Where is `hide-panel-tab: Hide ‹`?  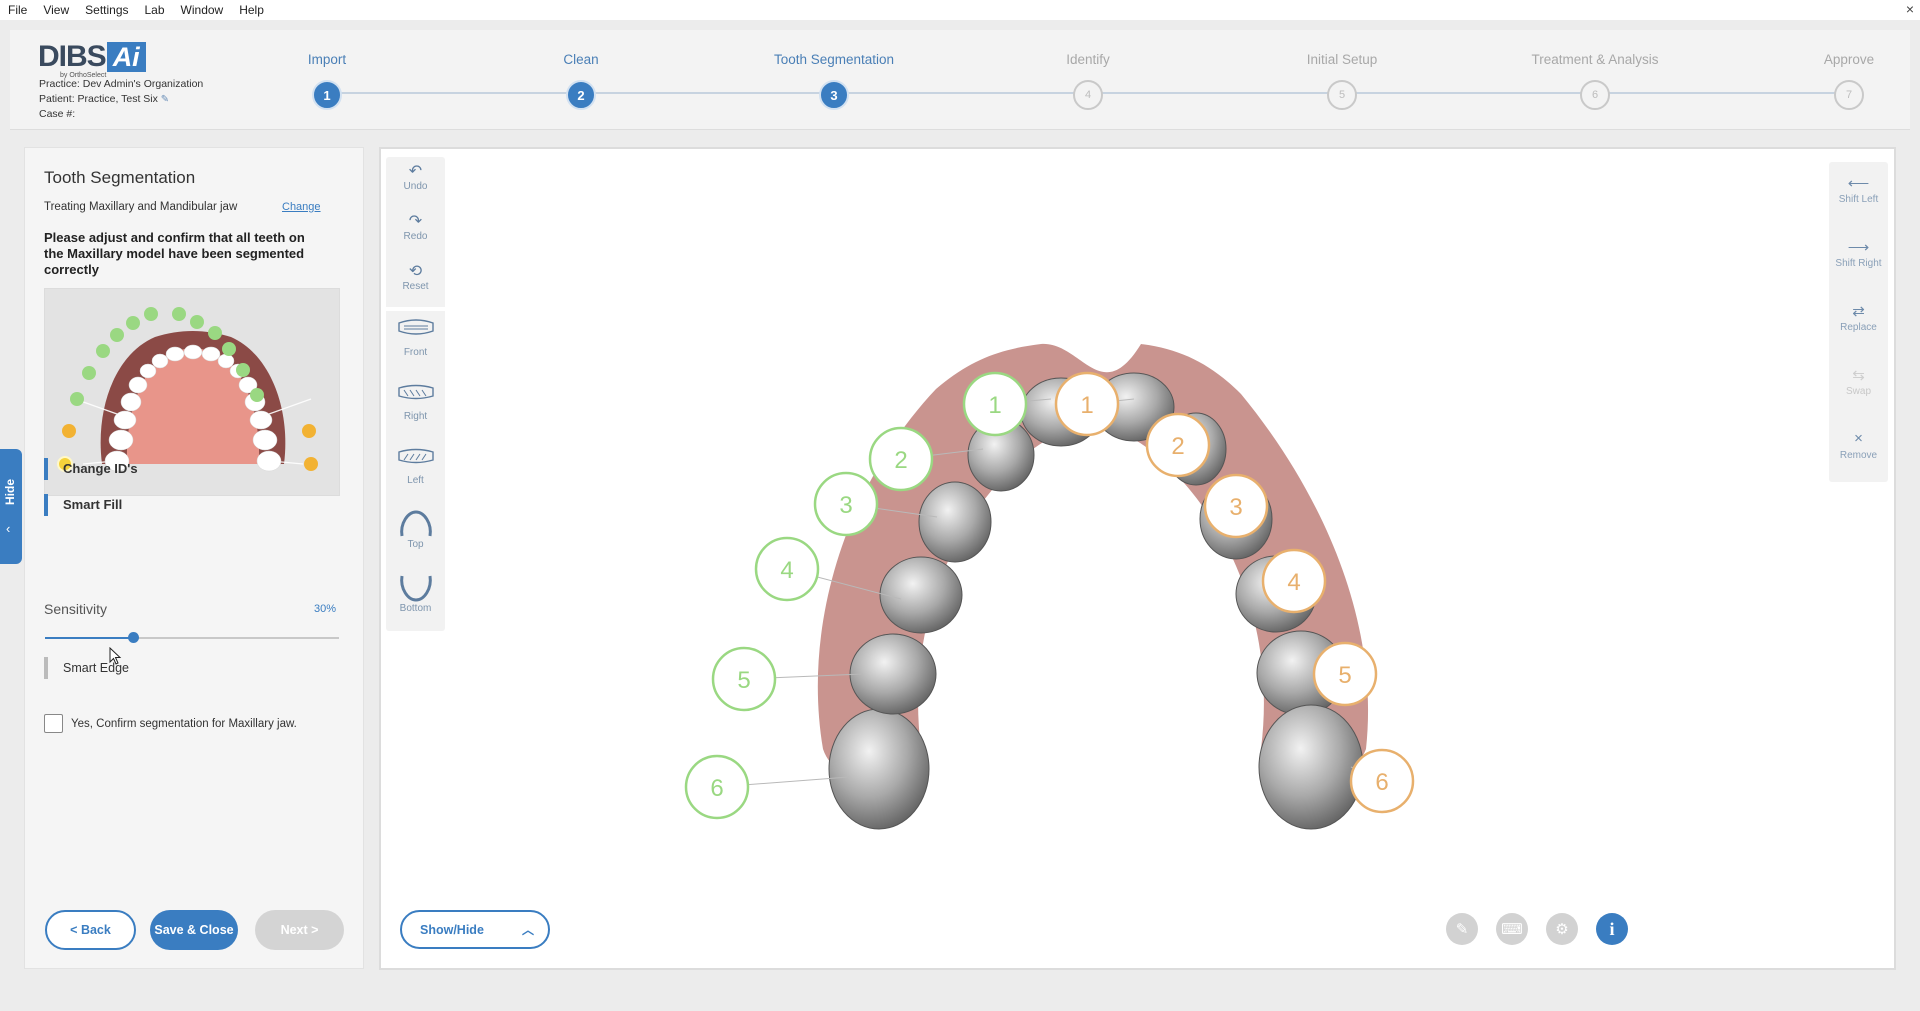
hide-panel-tab: Hide ‹ is located at coordinates (11, 506).